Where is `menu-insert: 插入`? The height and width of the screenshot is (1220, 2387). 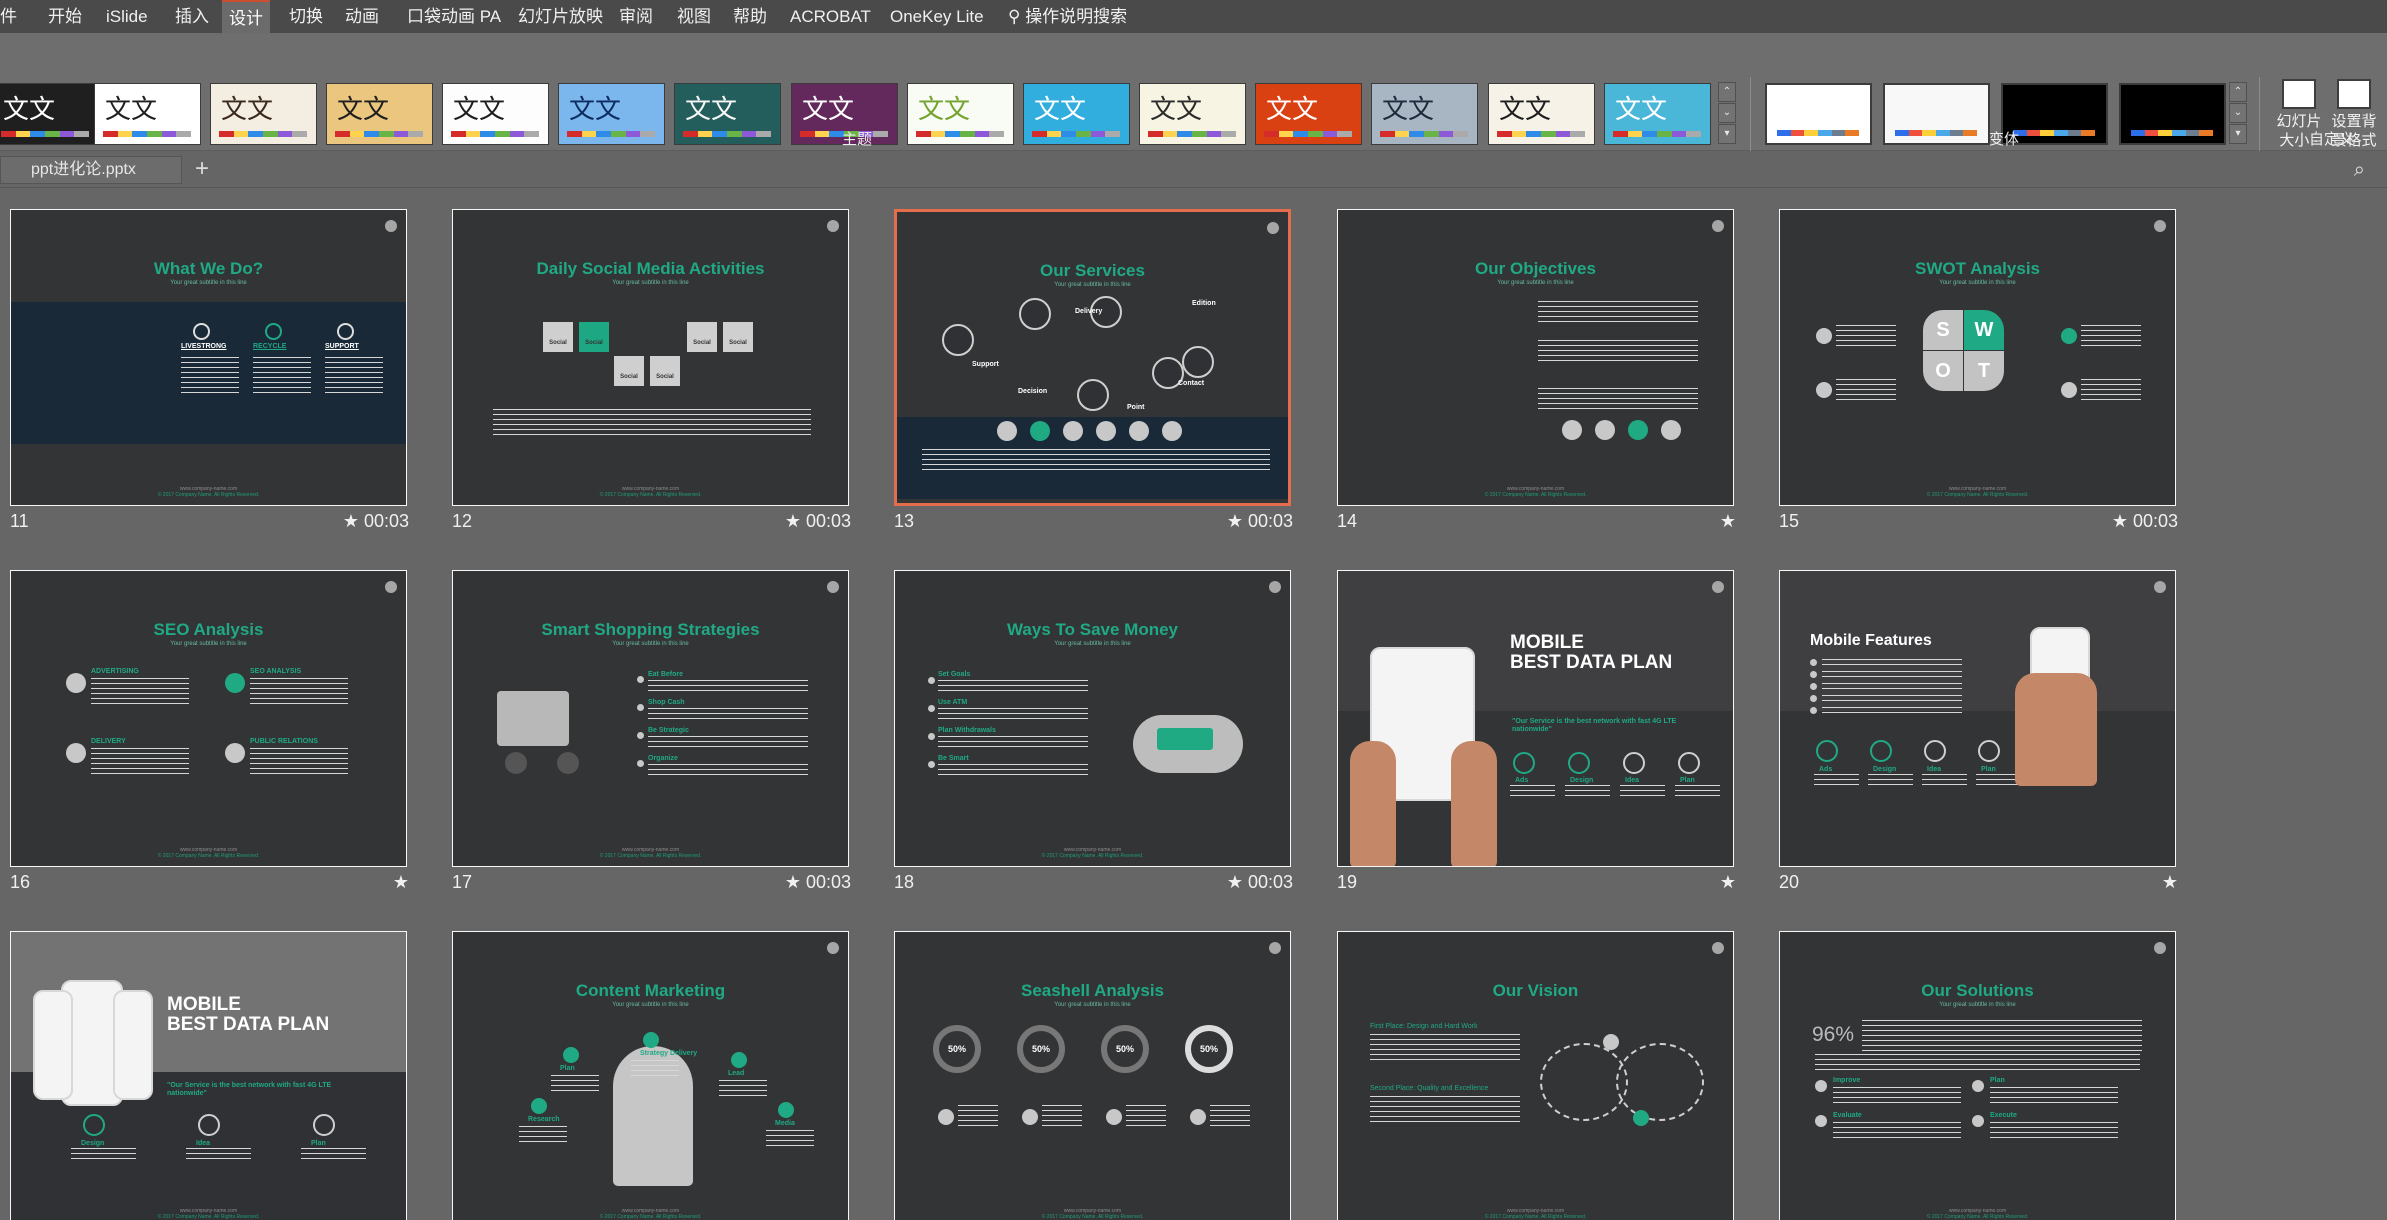 menu-insert: 插入 is located at coordinates (192, 16).